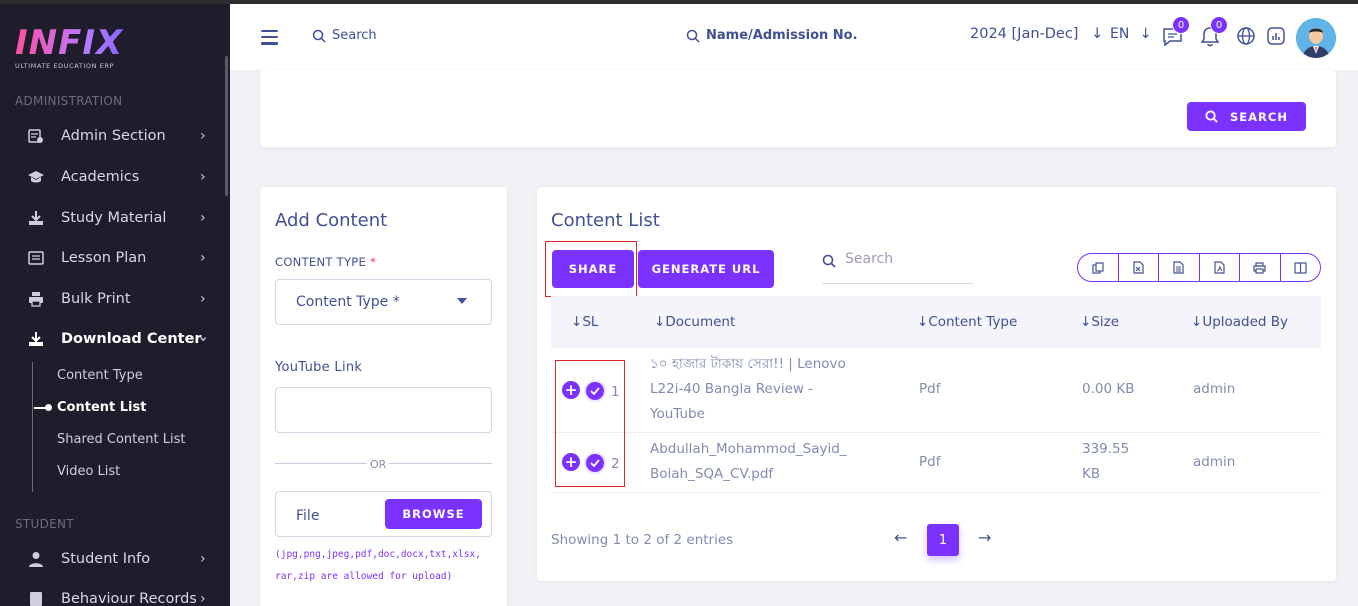  I want to click on youtube-link-input, so click(383, 410).